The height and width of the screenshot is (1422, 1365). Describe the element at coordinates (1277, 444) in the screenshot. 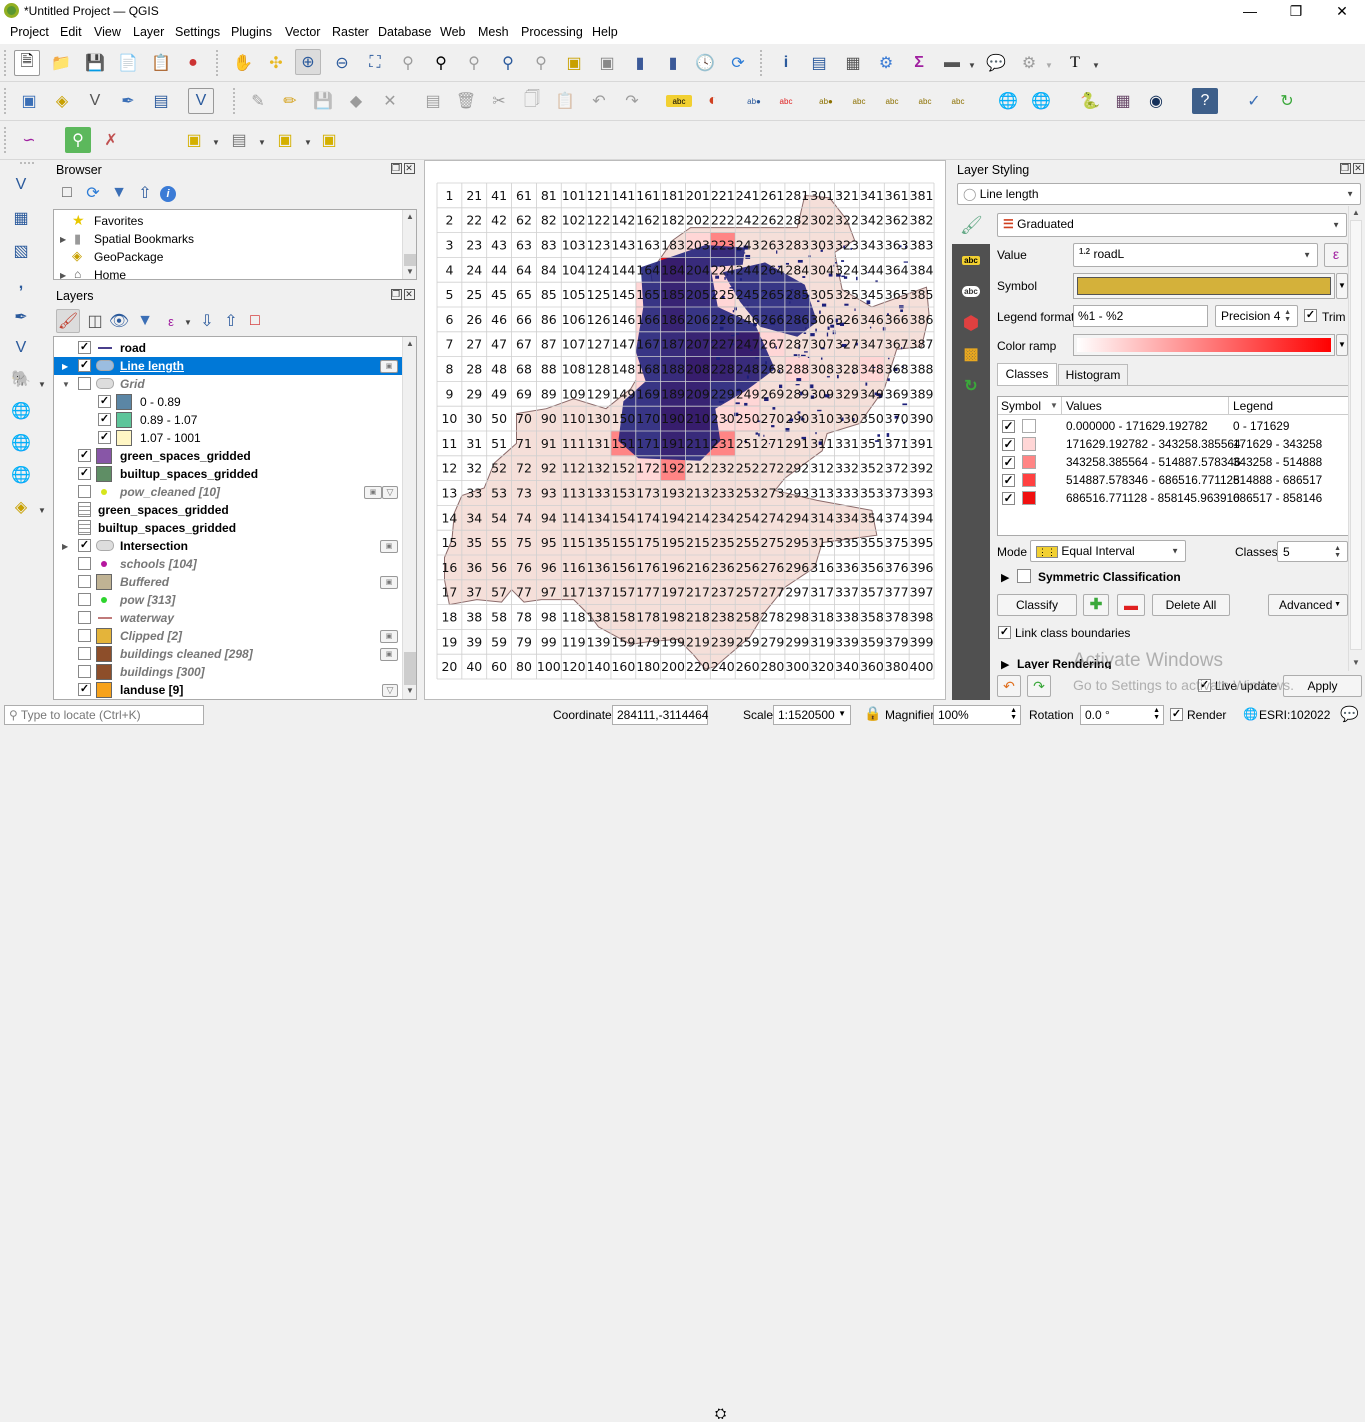

I see `class-legend: 171629 - 343258` at that location.